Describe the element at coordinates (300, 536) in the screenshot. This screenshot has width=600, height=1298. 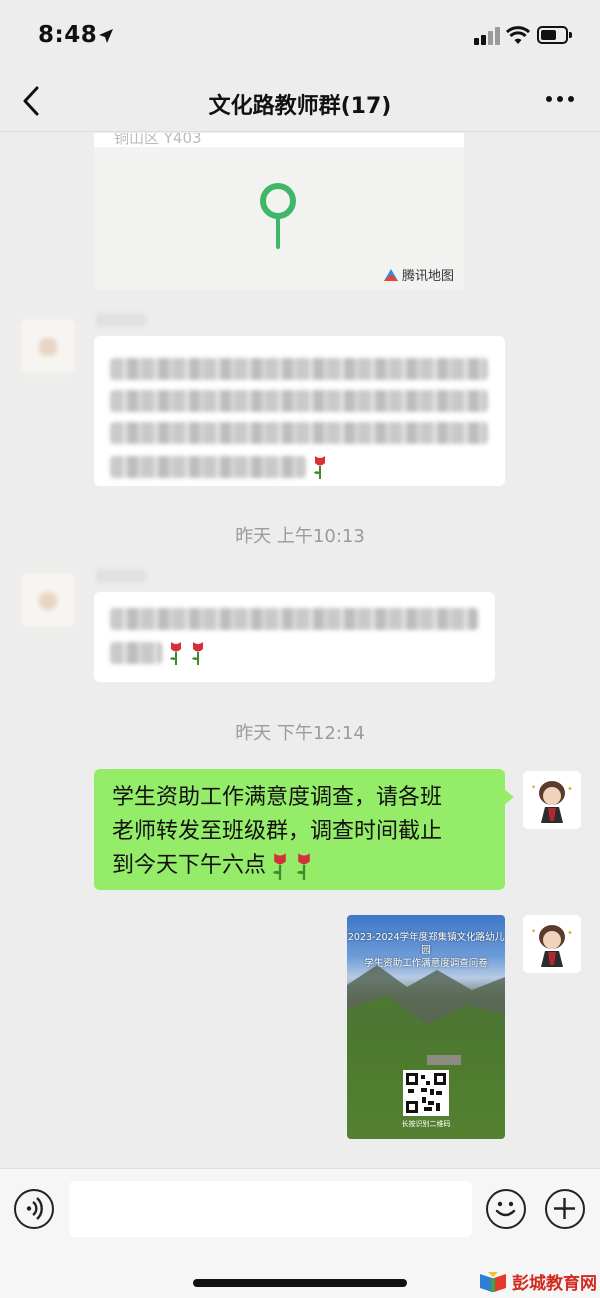
I see `timestamp: 昨天 上午10:13` at that location.